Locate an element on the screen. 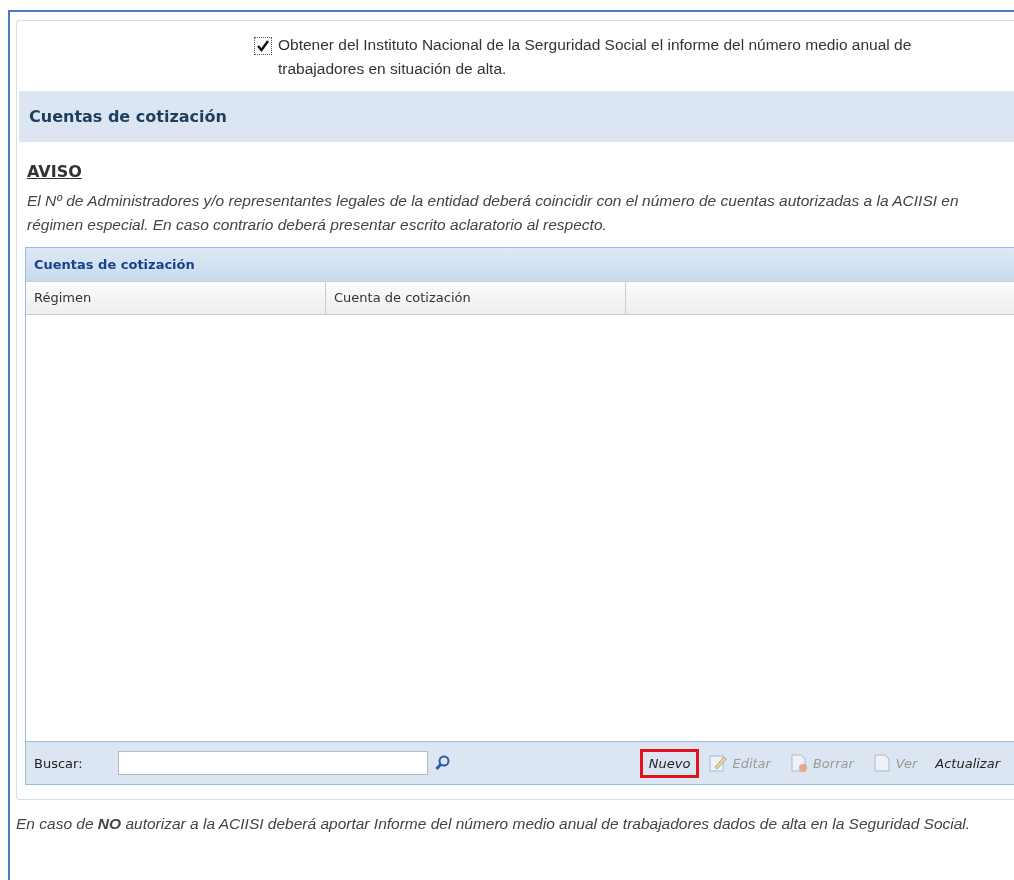 The height and width of the screenshot is (880, 1014). notice-text: El Nº de Administradores y/o representantes legales de la entidad deberá coincidir con el número de cuentas autorizadas a la ACIISI en régimen especial. En caso contrario deberá presentar escrito aclaratorio al respecto. is located at coordinates (493, 213).